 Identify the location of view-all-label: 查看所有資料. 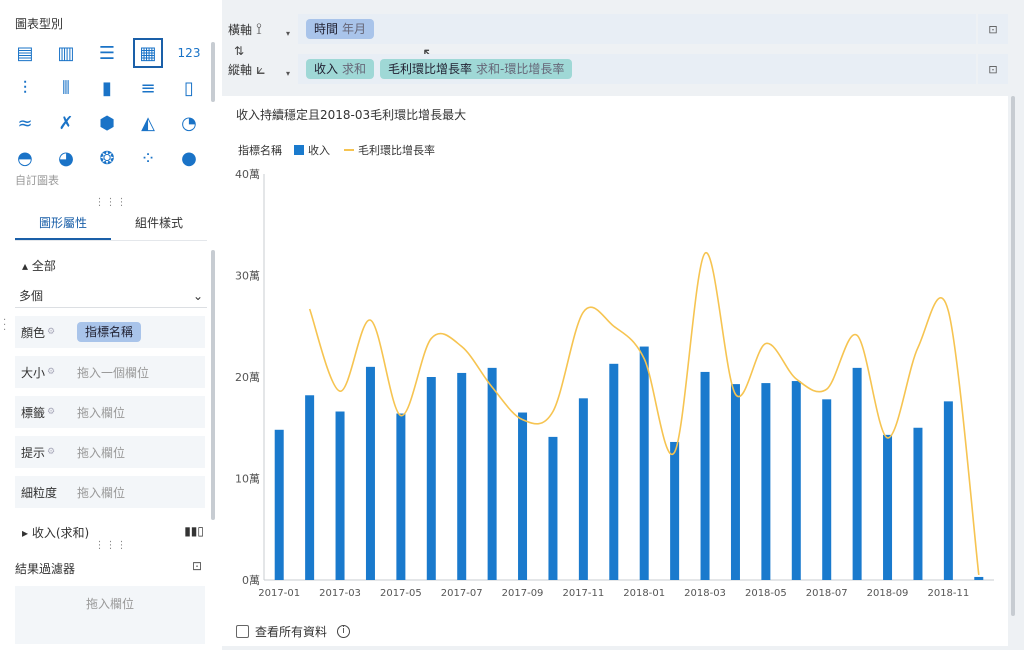
(291, 632).